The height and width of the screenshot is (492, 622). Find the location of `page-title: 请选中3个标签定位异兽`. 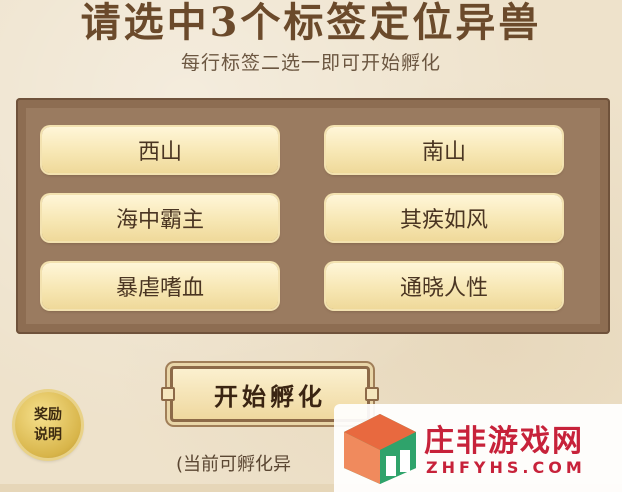

page-title: 请选中3个标签定位异兽 is located at coordinates (311, 23).